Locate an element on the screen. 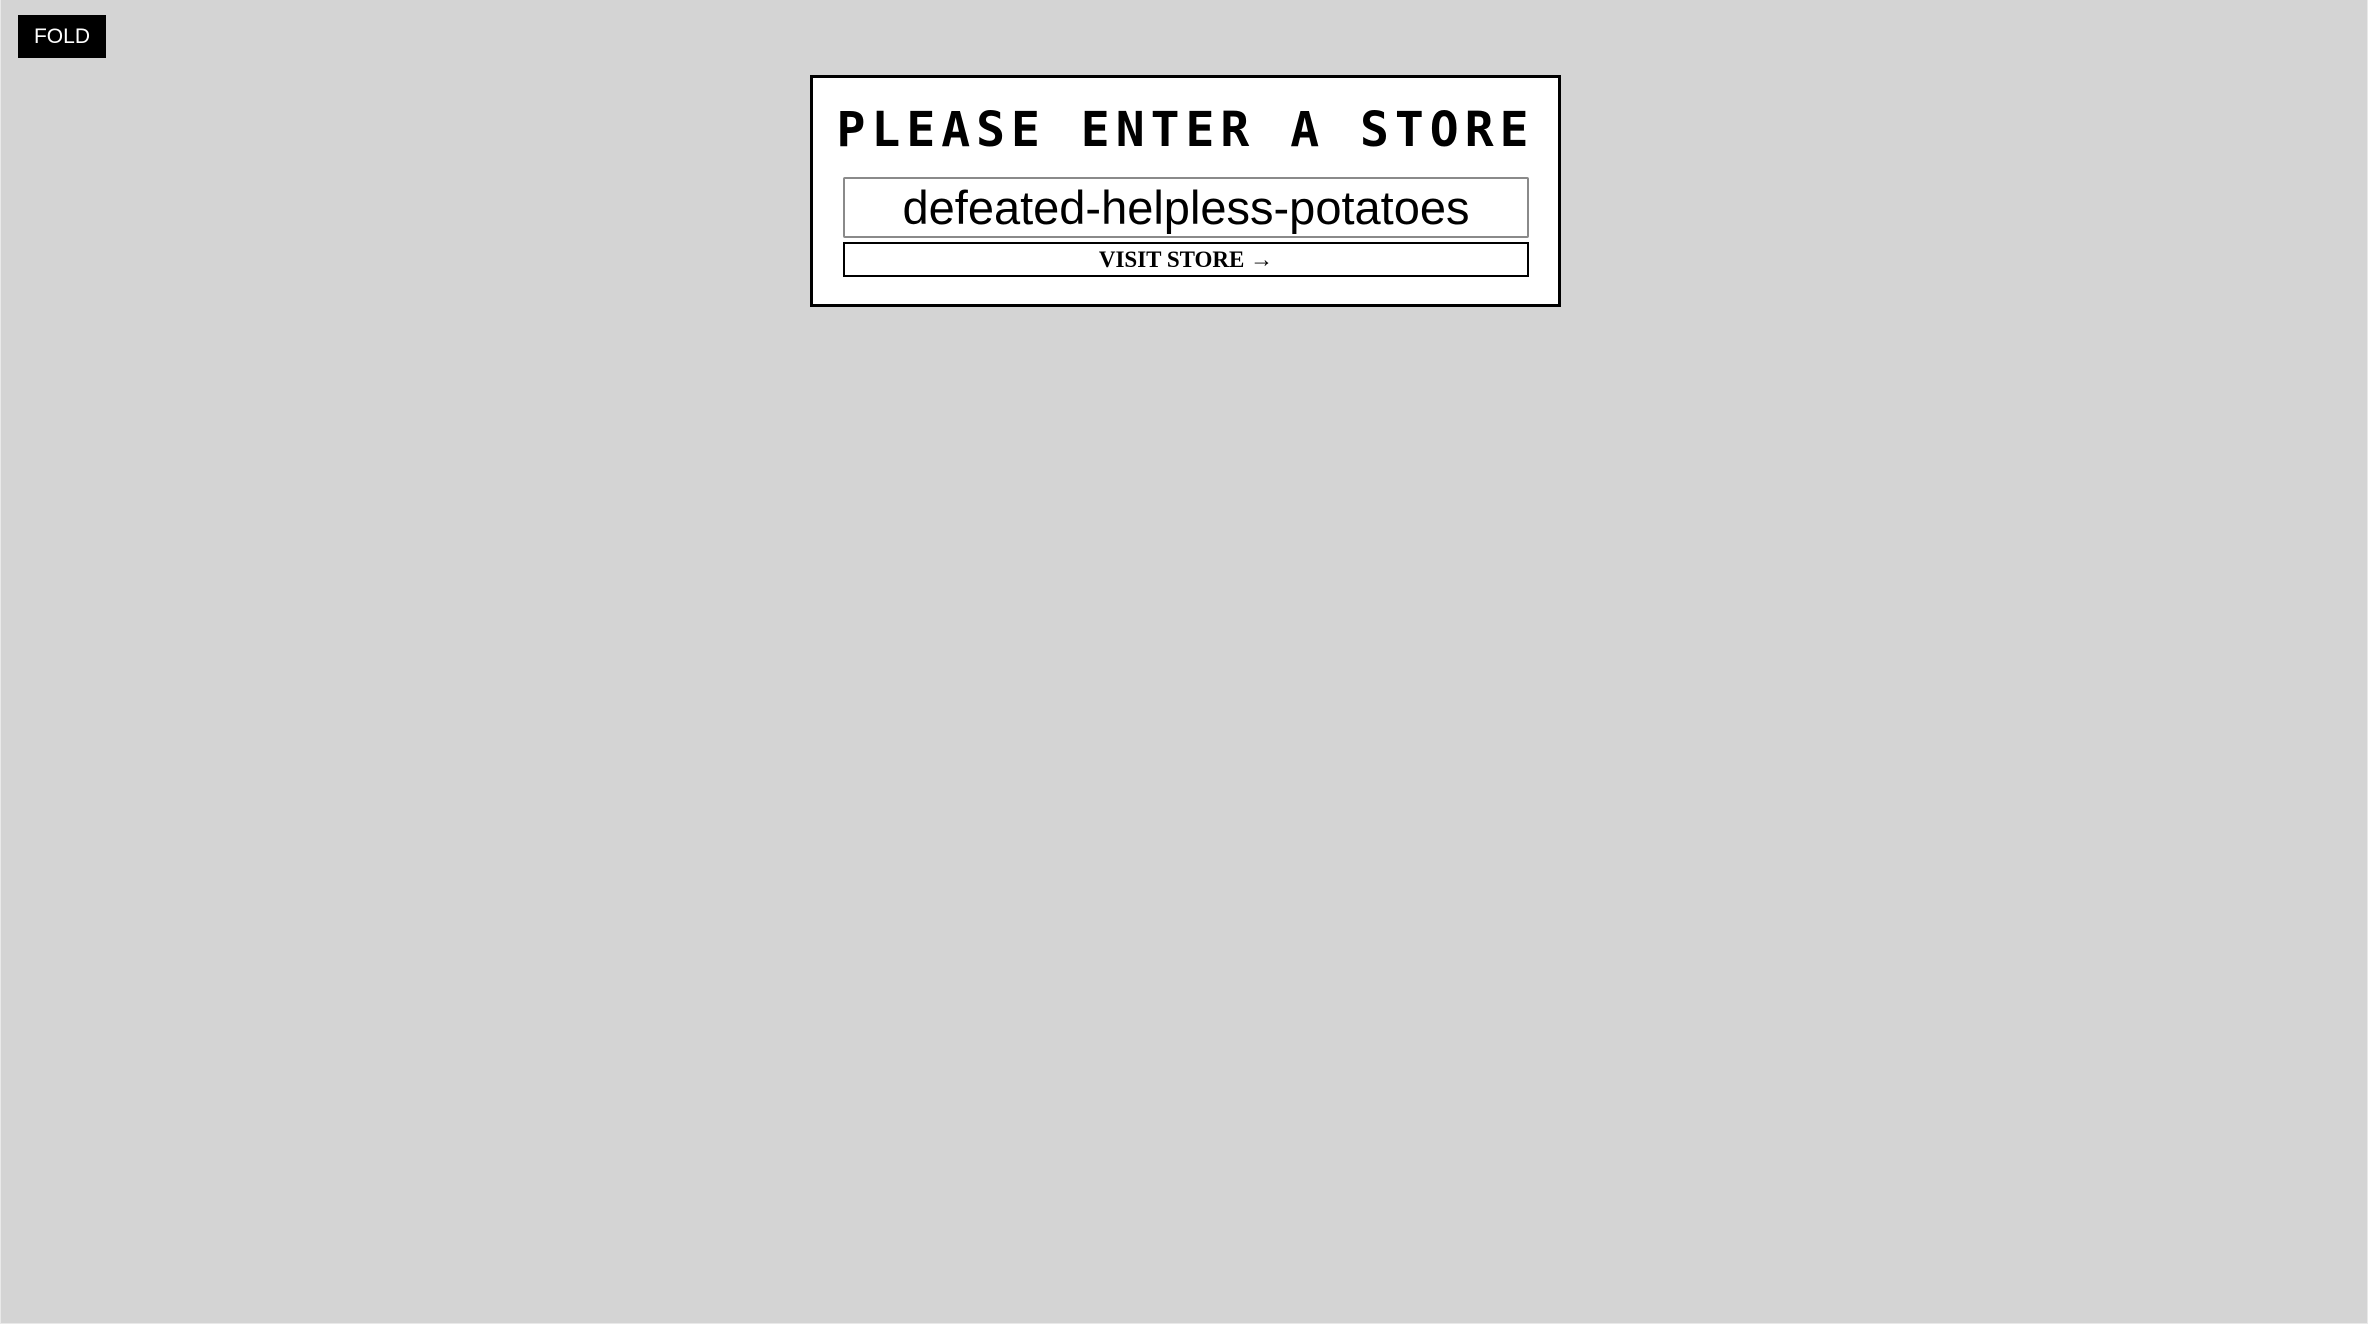 This screenshot has height=1324, width=2368. visit-store-button: VISIT STORE → is located at coordinates (1186, 259).